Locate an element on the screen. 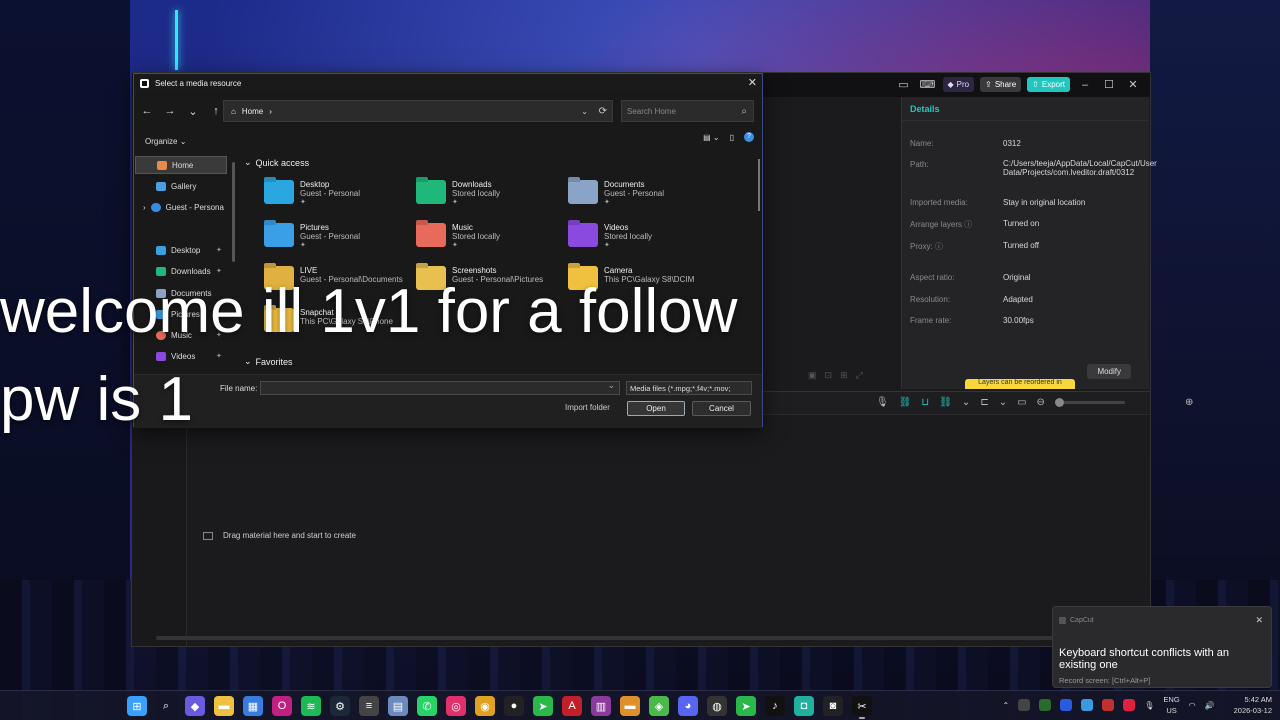  discord-icon: ◕ is located at coordinates (688, 706).